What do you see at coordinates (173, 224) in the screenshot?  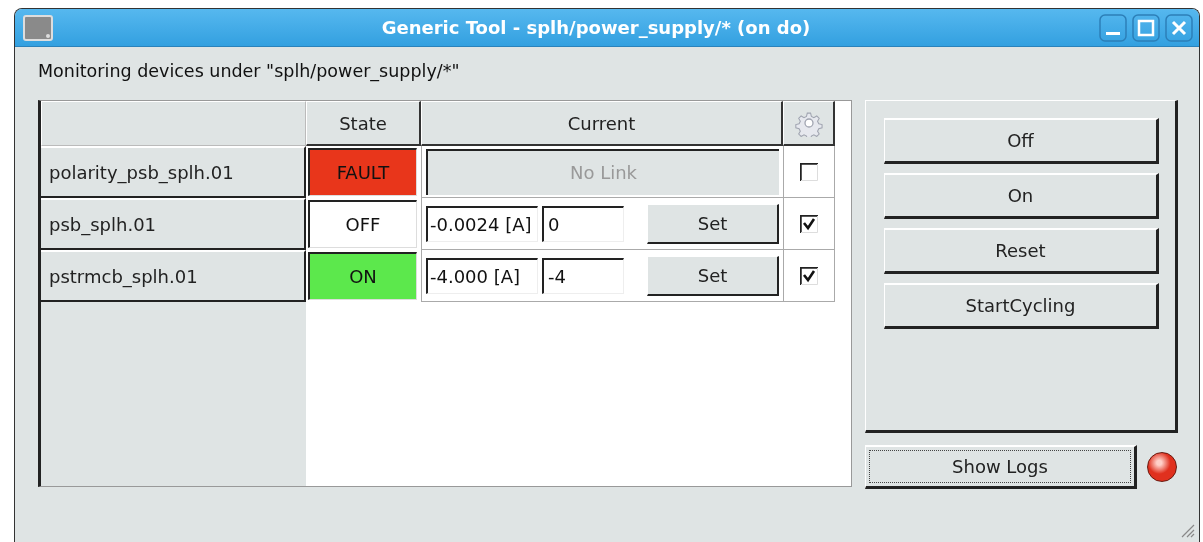 I see `device-name: psb_splh.01` at bounding box center [173, 224].